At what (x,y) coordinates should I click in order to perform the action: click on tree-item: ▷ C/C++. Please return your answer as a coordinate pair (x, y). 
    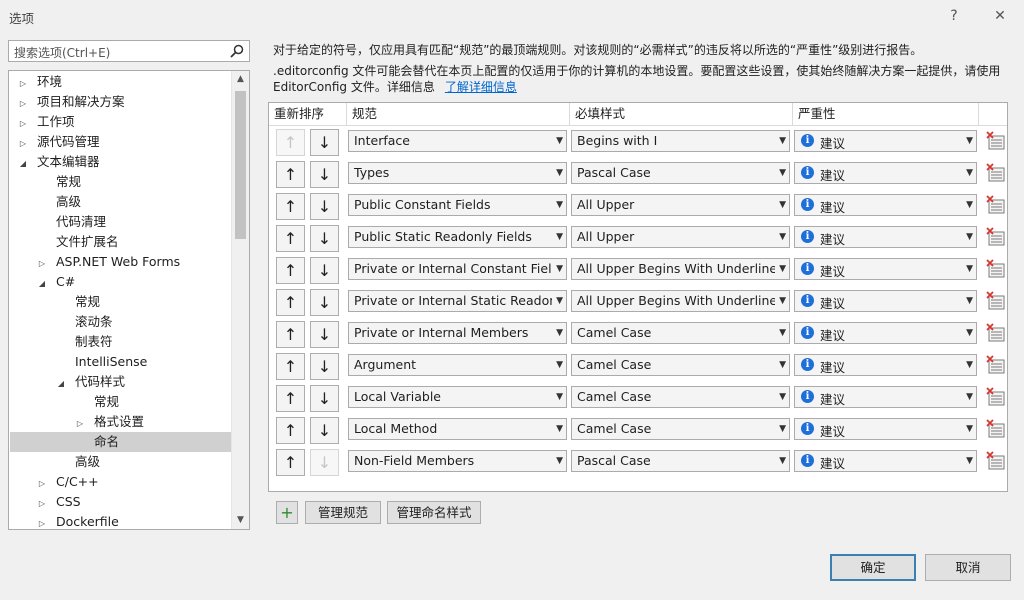
    Looking at the image, I should click on (120, 482).